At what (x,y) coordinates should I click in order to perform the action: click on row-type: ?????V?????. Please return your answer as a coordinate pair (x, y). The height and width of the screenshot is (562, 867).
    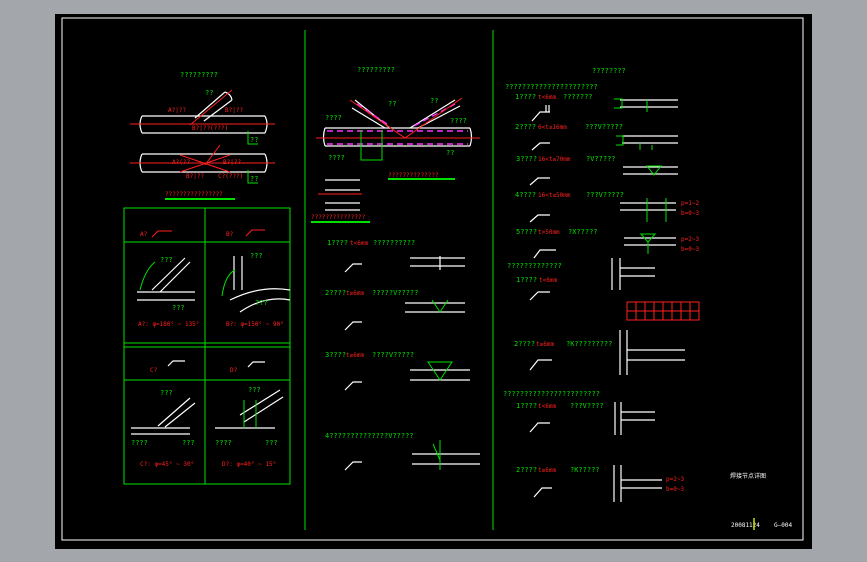
    Looking at the image, I should click on (395, 293).